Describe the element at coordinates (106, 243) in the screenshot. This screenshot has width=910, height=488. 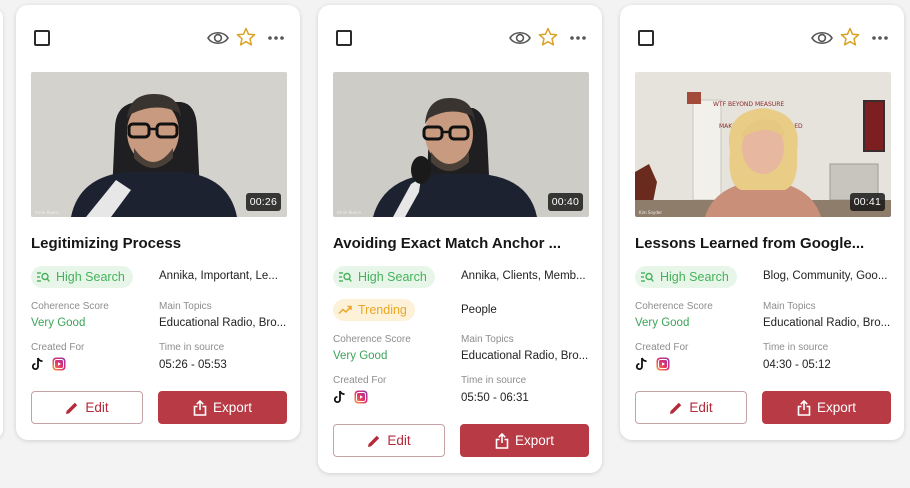
I see `clip-title: Legitimizing Process` at that location.